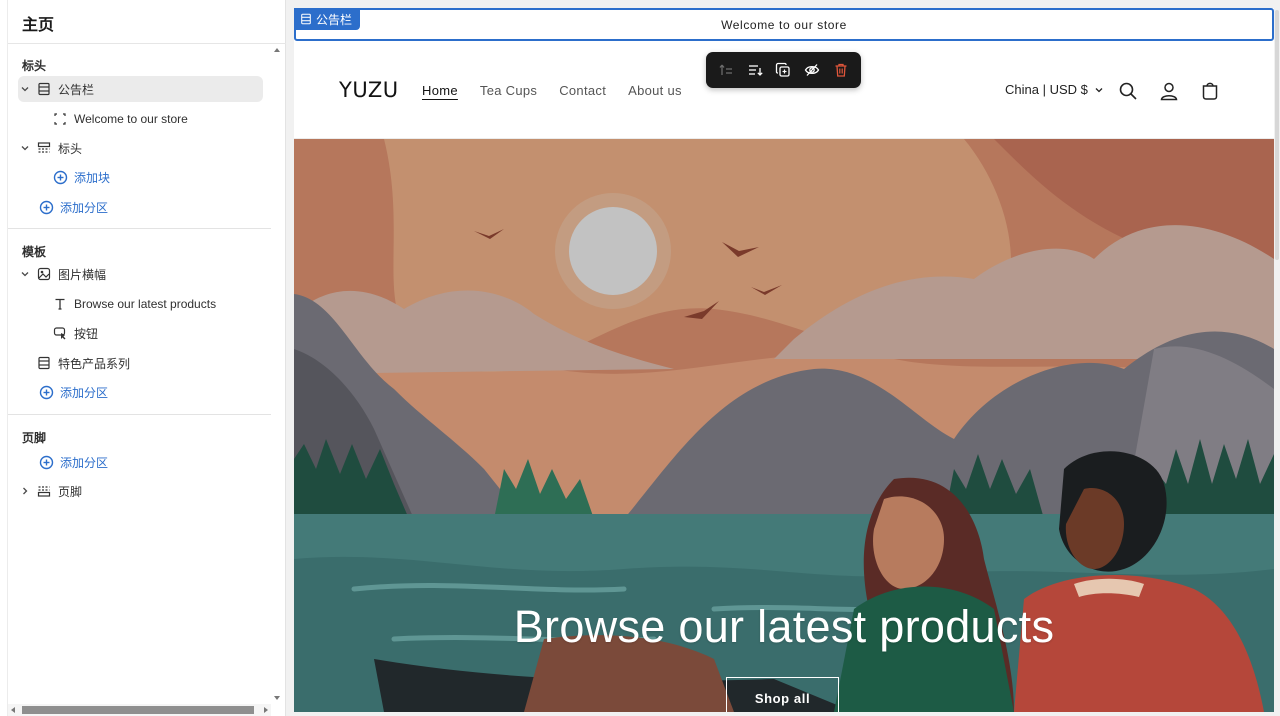  What do you see at coordinates (369, 90) in the screenshot?
I see `store-logo: YUZU` at bounding box center [369, 90].